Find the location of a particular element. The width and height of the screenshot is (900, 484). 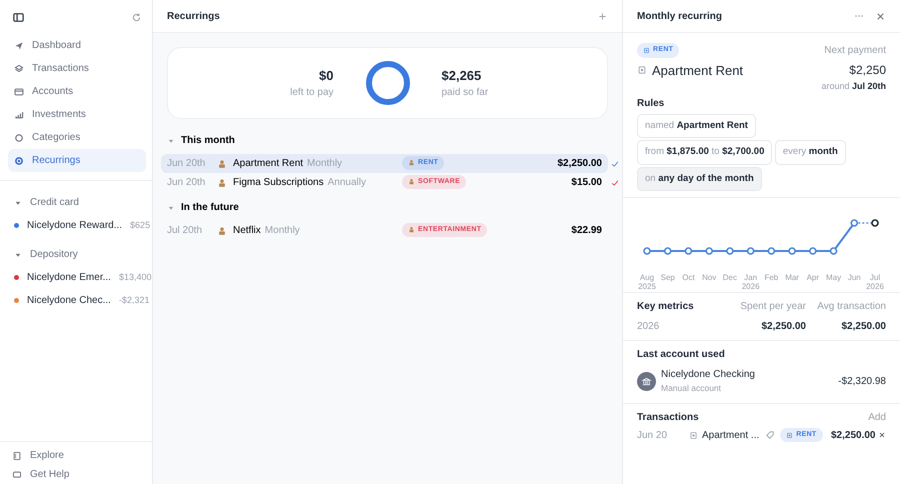

row-name: Netflix is located at coordinates (247, 231).